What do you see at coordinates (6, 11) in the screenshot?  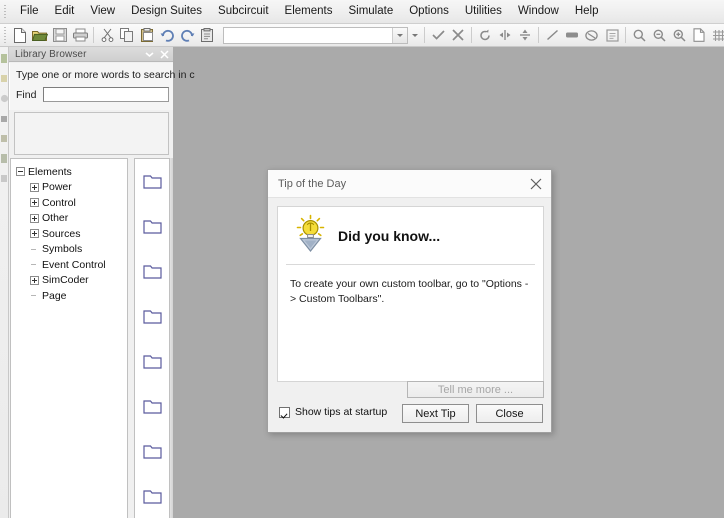 I see `menu-bar-grip` at bounding box center [6, 11].